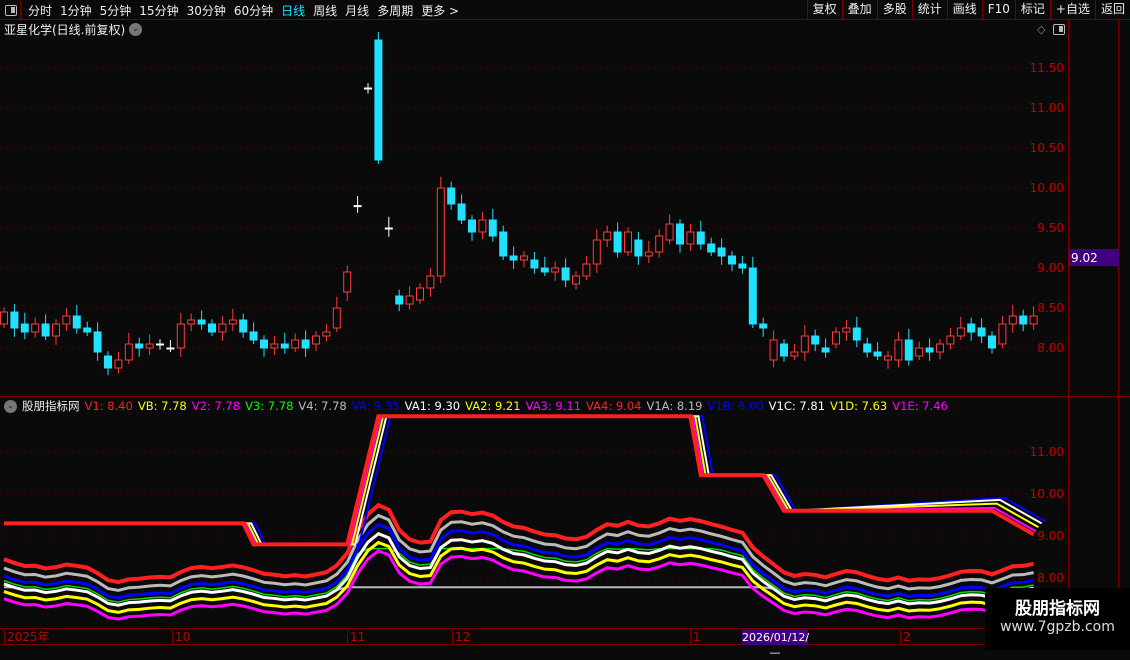 Image resolution: width=1130 pixels, height=660 pixels. I want to click on period-tab: 月线, so click(357, 10).